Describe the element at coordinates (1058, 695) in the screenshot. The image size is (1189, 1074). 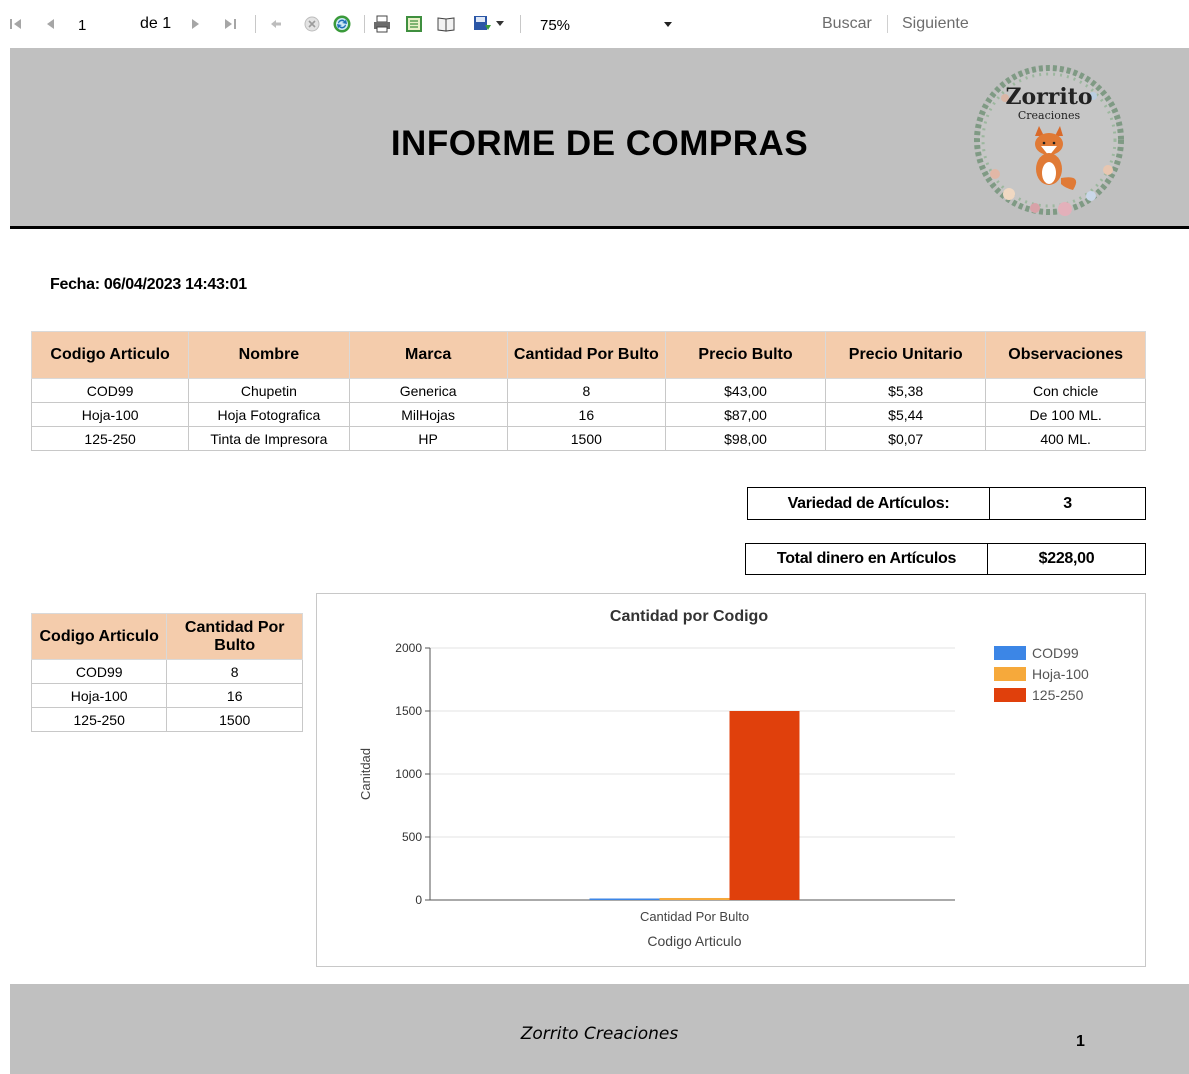
I see `legend-label: 125-250` at that location.